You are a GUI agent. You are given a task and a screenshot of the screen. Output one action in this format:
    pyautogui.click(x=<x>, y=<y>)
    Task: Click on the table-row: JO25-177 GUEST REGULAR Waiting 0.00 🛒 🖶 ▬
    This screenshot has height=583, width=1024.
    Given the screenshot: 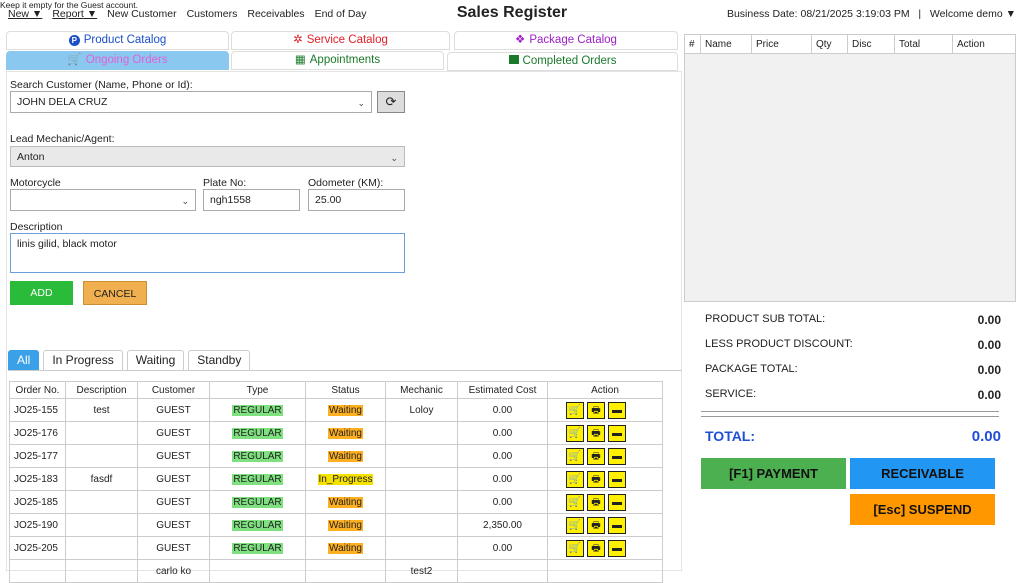 What is the action you would take?
    pyautogui.click(x=336, y=456)
    